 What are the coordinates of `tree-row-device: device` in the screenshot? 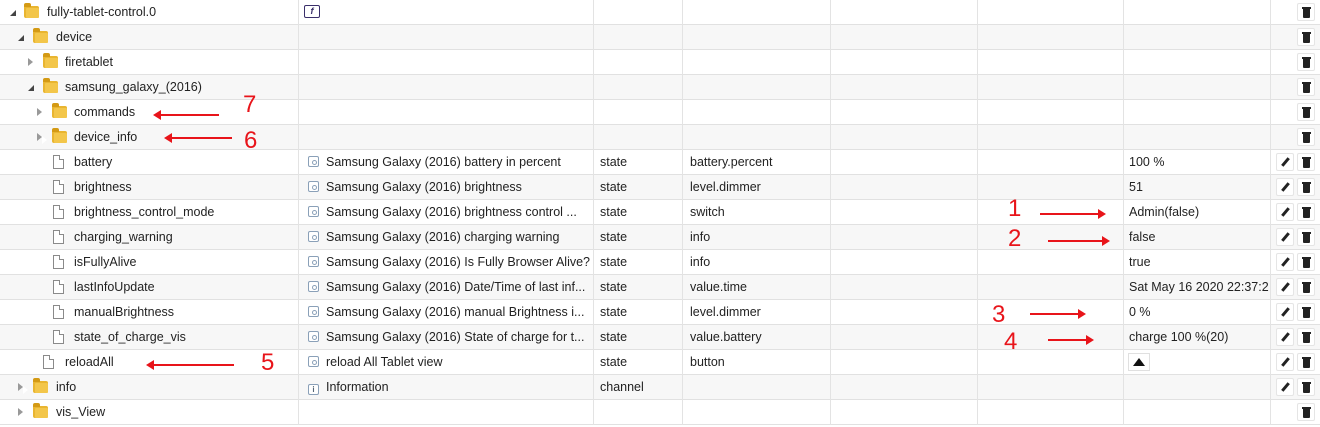 It's located at (660, 37).